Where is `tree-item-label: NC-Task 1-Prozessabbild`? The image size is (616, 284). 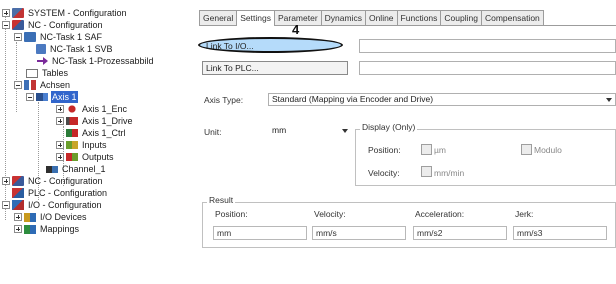 tree-item-label: NC-Task 1-Prozessabbild is located at coordinates (103, 61).